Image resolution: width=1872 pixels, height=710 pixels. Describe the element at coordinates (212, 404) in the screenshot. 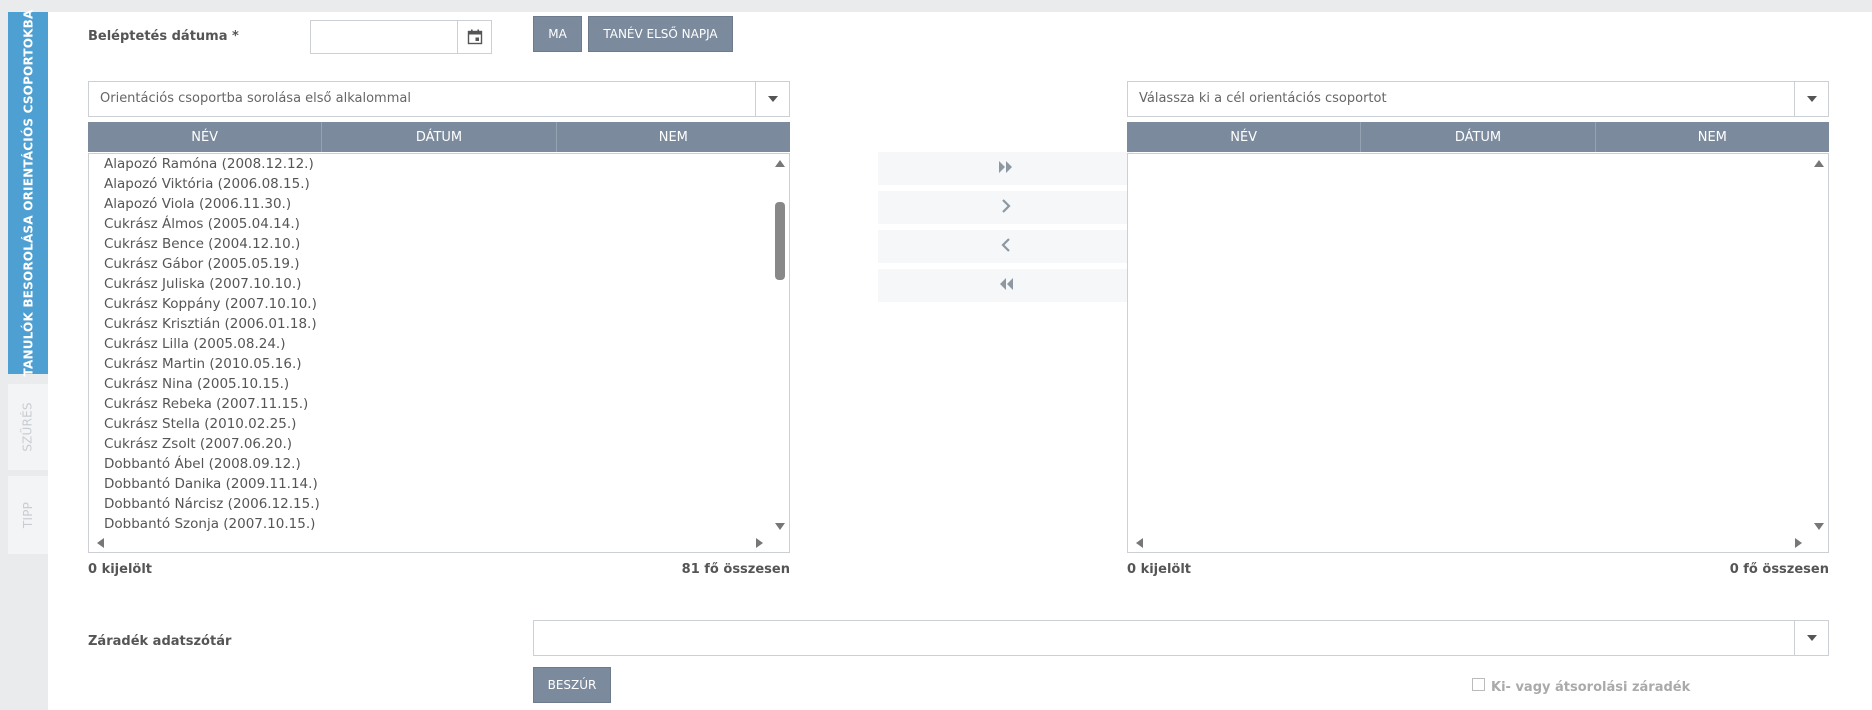

I see `list-item: Cukrász Rebeka (2007.11.15.)` at that location.